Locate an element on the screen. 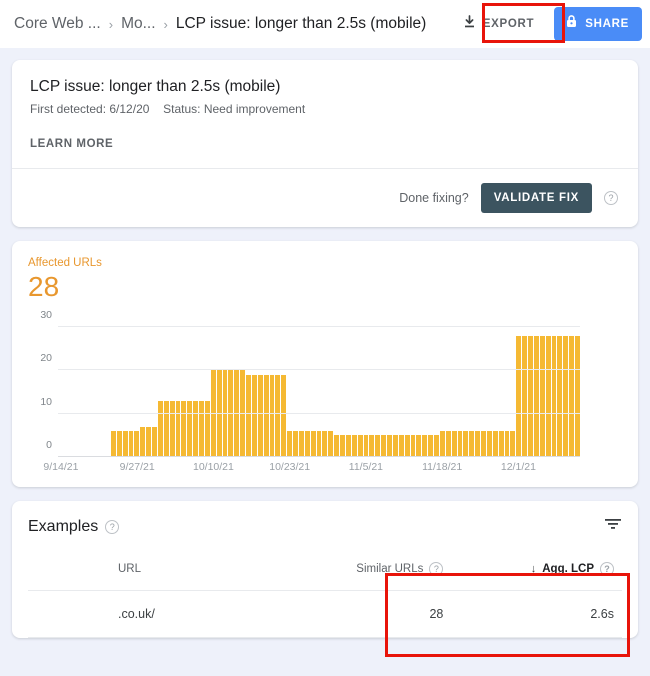 The image size is (650, 676). examples-help-icon: ? is located at coordinates (112, 526).